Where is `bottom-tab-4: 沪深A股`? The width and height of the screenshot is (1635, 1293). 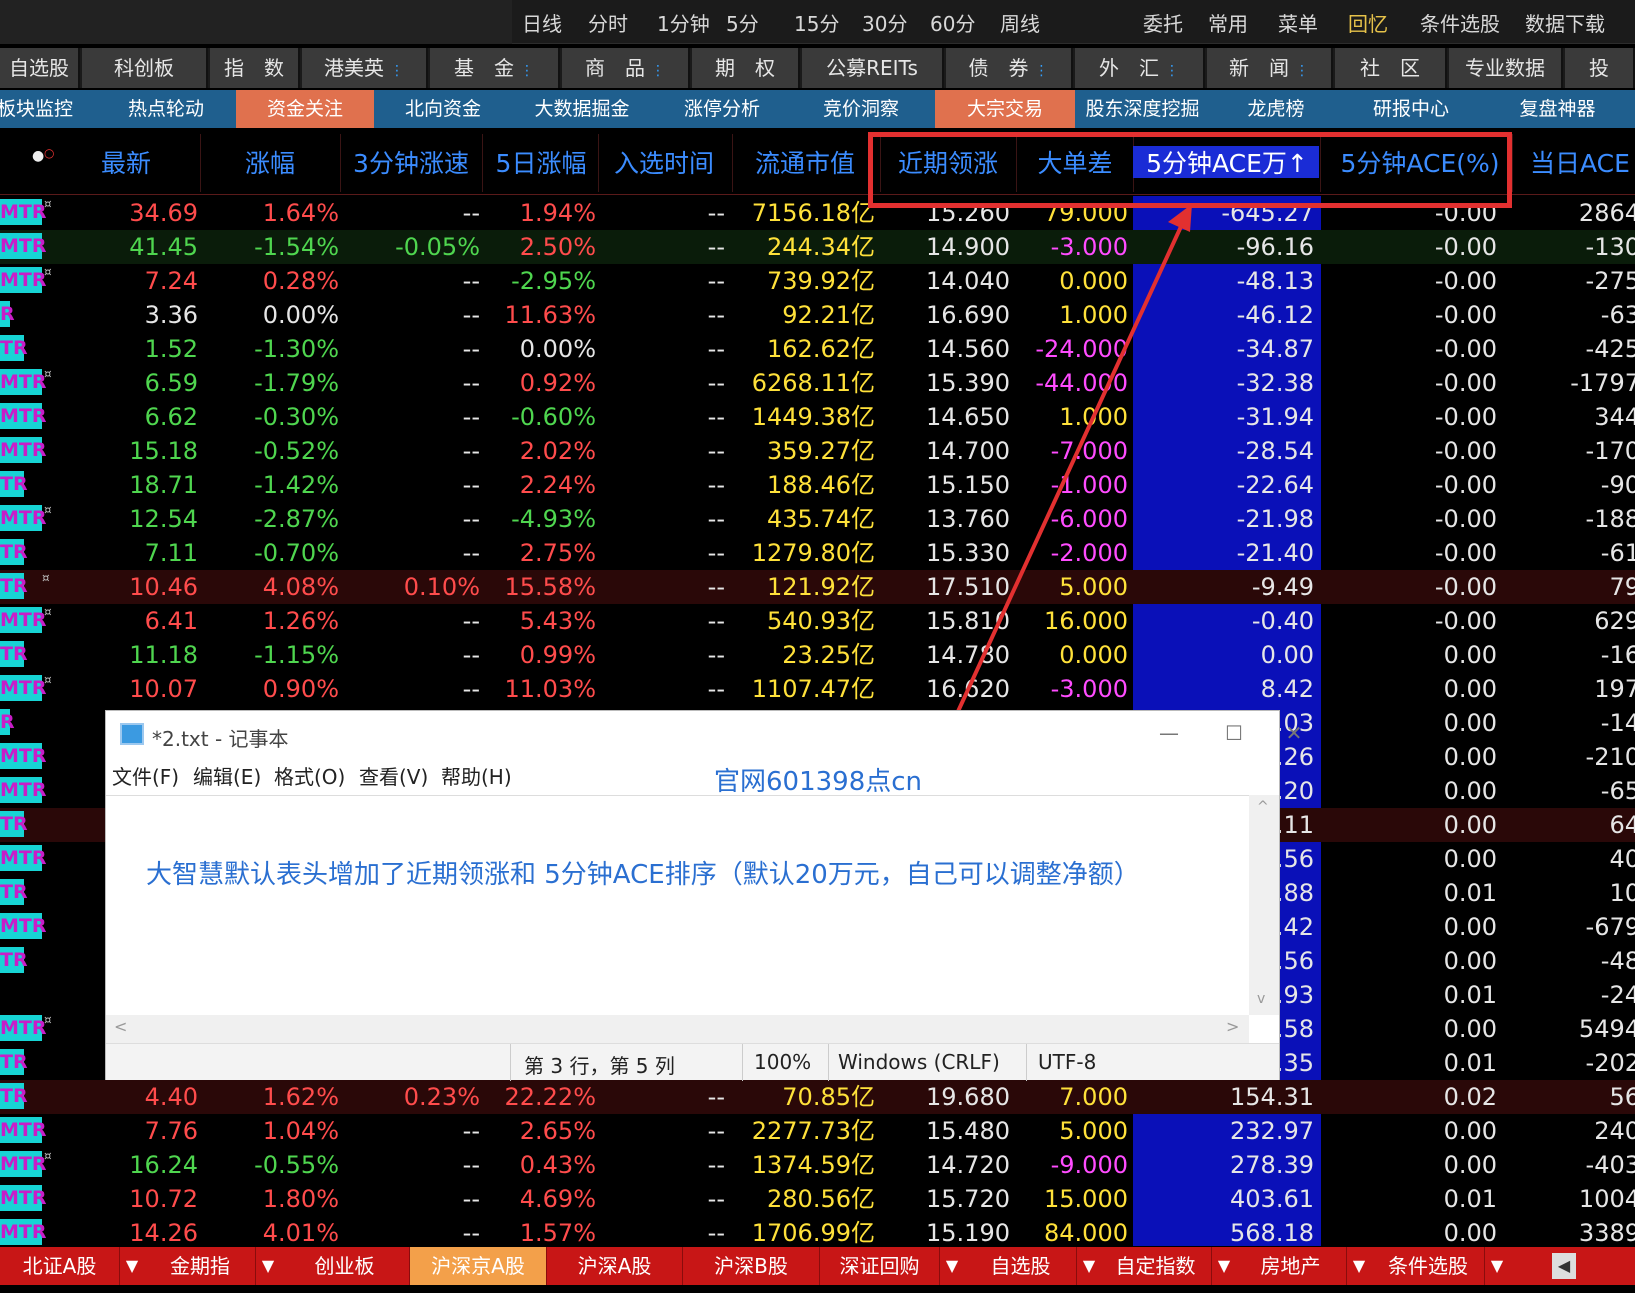
bottom-tab-4: 沪深A股 is located at coordinates (615, 1266).